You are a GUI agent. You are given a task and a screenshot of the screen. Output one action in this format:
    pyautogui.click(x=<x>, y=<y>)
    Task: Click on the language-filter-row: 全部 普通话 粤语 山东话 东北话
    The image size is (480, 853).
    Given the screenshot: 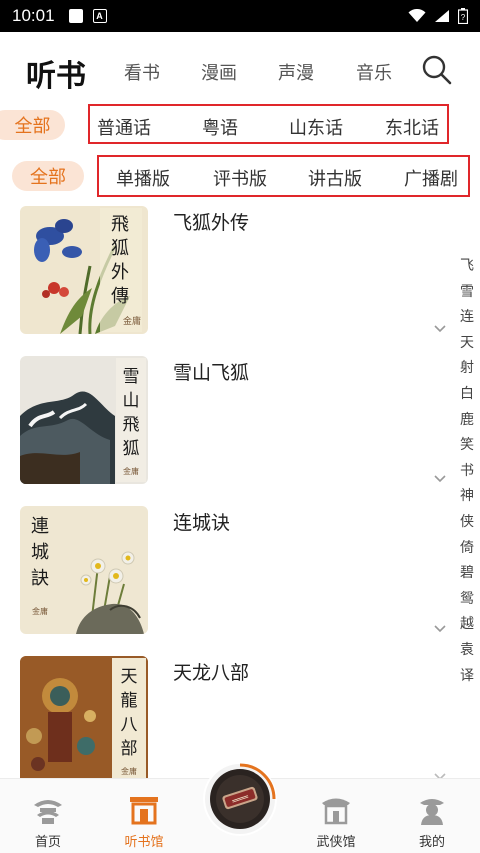 What is the action you would take?
    pyautogui.click(x=240, y=126)
    